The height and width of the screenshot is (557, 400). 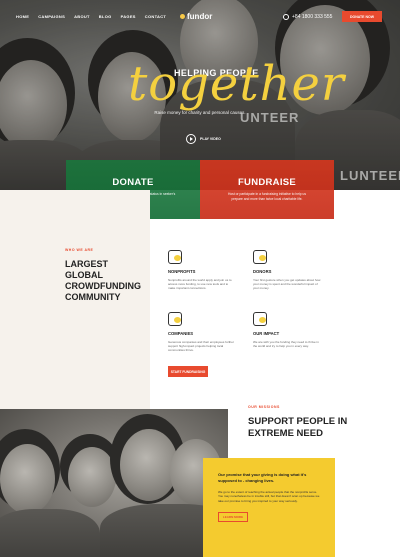 What do you see at coordinates (233, 516) in the screenshot?
I see `learn-more-button: LEARN MORE` at bounding box center [233, 516].